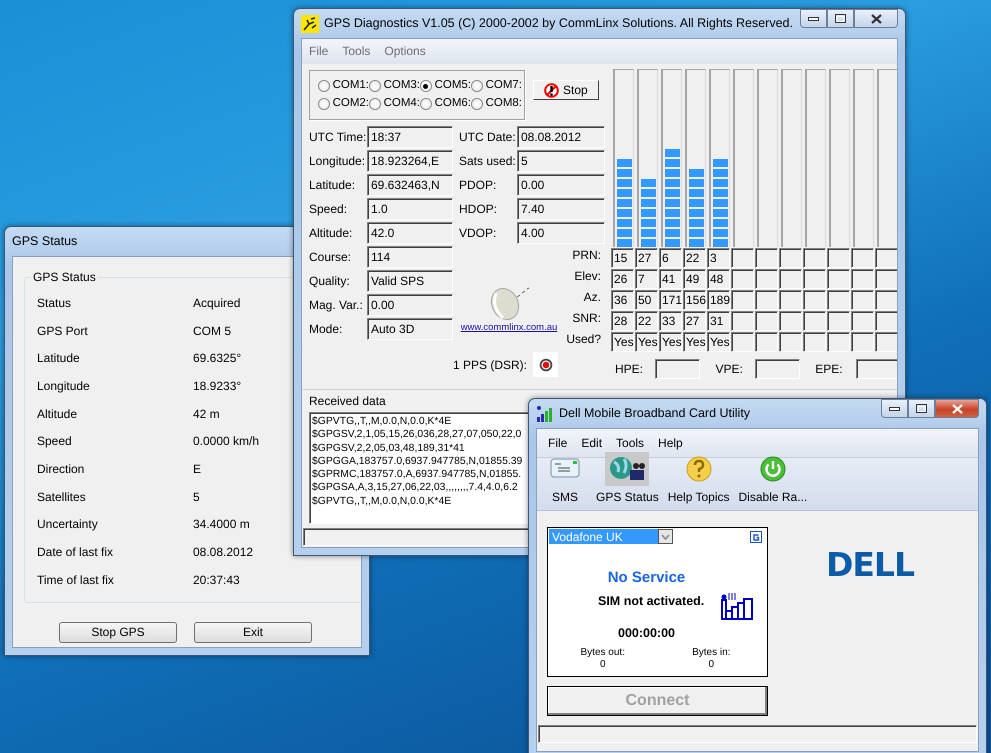 This screenshot has height=753, width=991. I want to click on value-field: 42.0, so click(410, 233).